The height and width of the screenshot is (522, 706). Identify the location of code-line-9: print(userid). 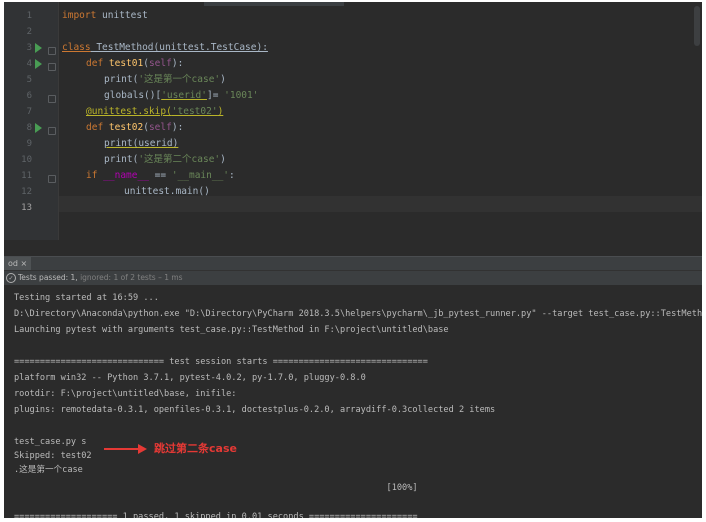
(141, 144).